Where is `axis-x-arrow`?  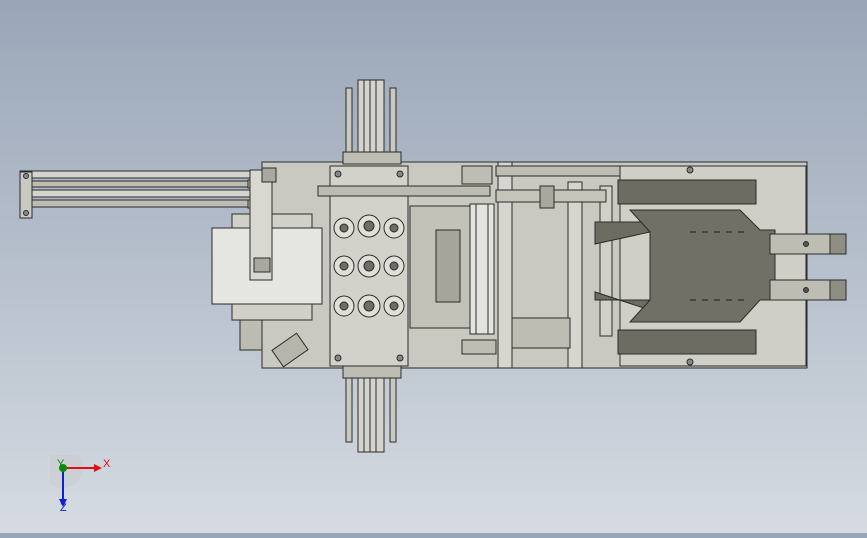 axis-x-arrow is located at coordinates (98, 468).